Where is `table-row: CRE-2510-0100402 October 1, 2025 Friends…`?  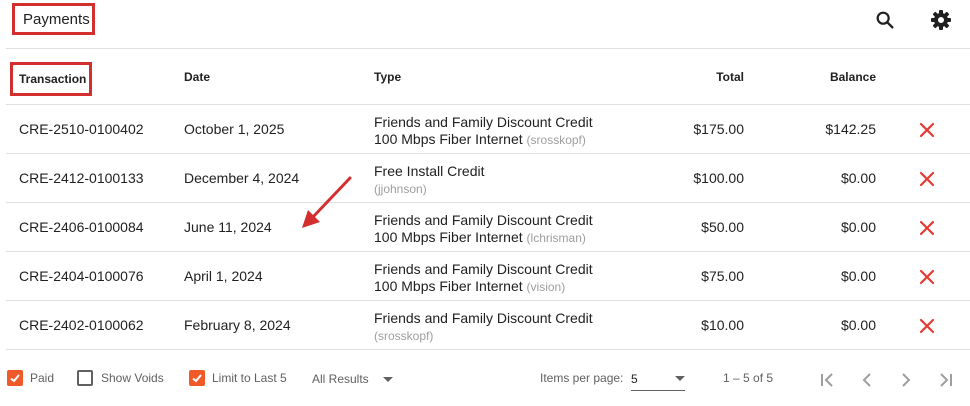
table-row: CRE-2510-0100402 October 1, 2025 Friends… is located at coordinates (485, 129).